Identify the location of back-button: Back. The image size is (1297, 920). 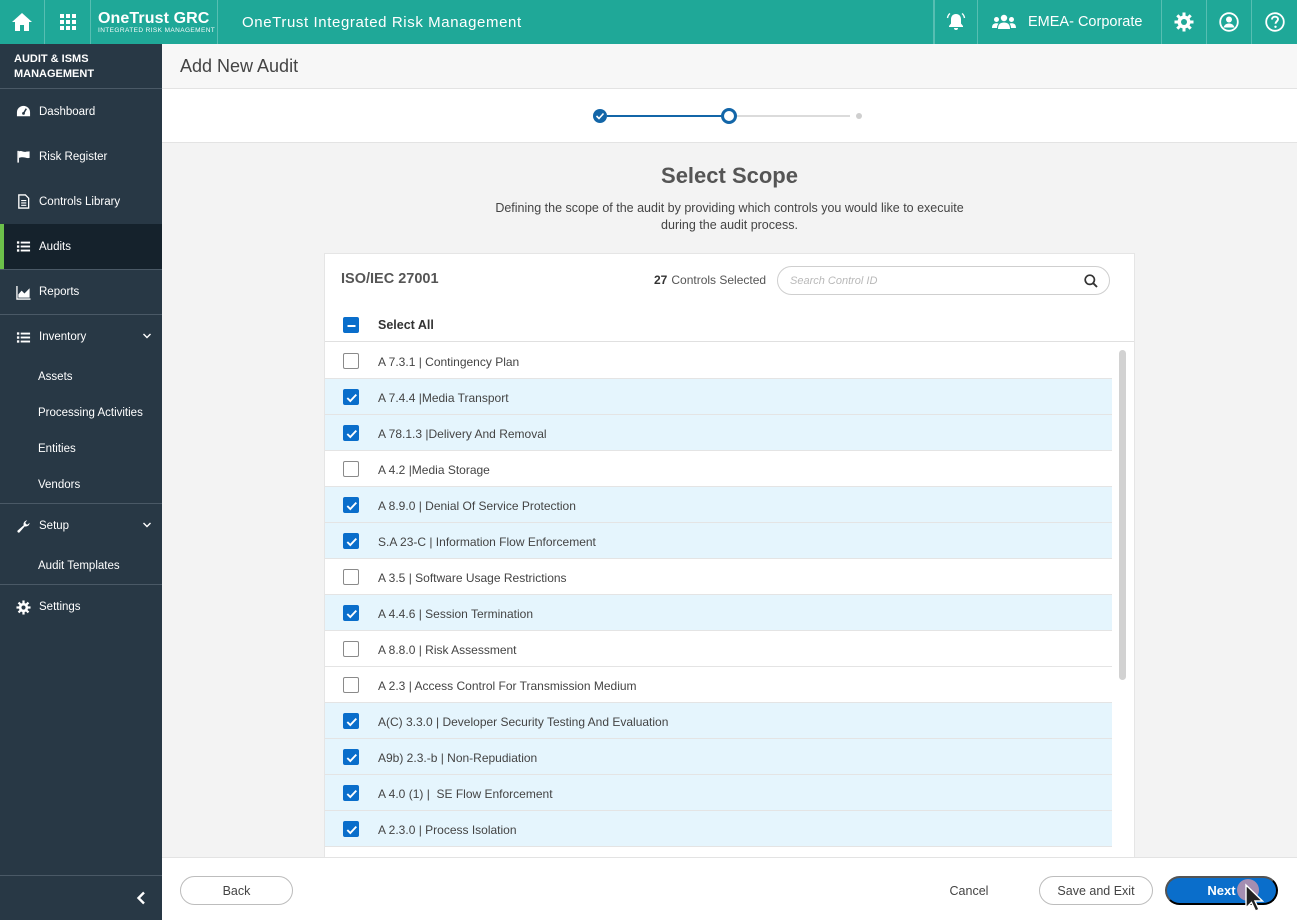
(236, 890).